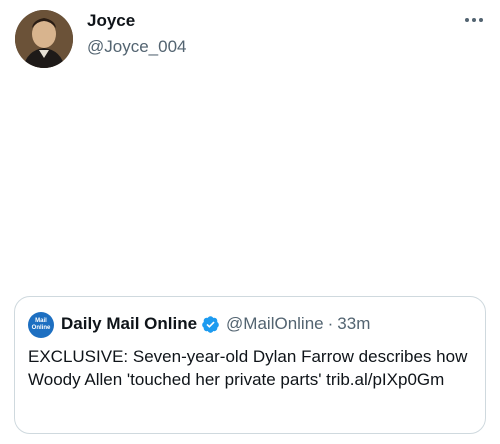 This screenshot has width=500, height=444. I want to click on more-options-button, so click(474, 20).